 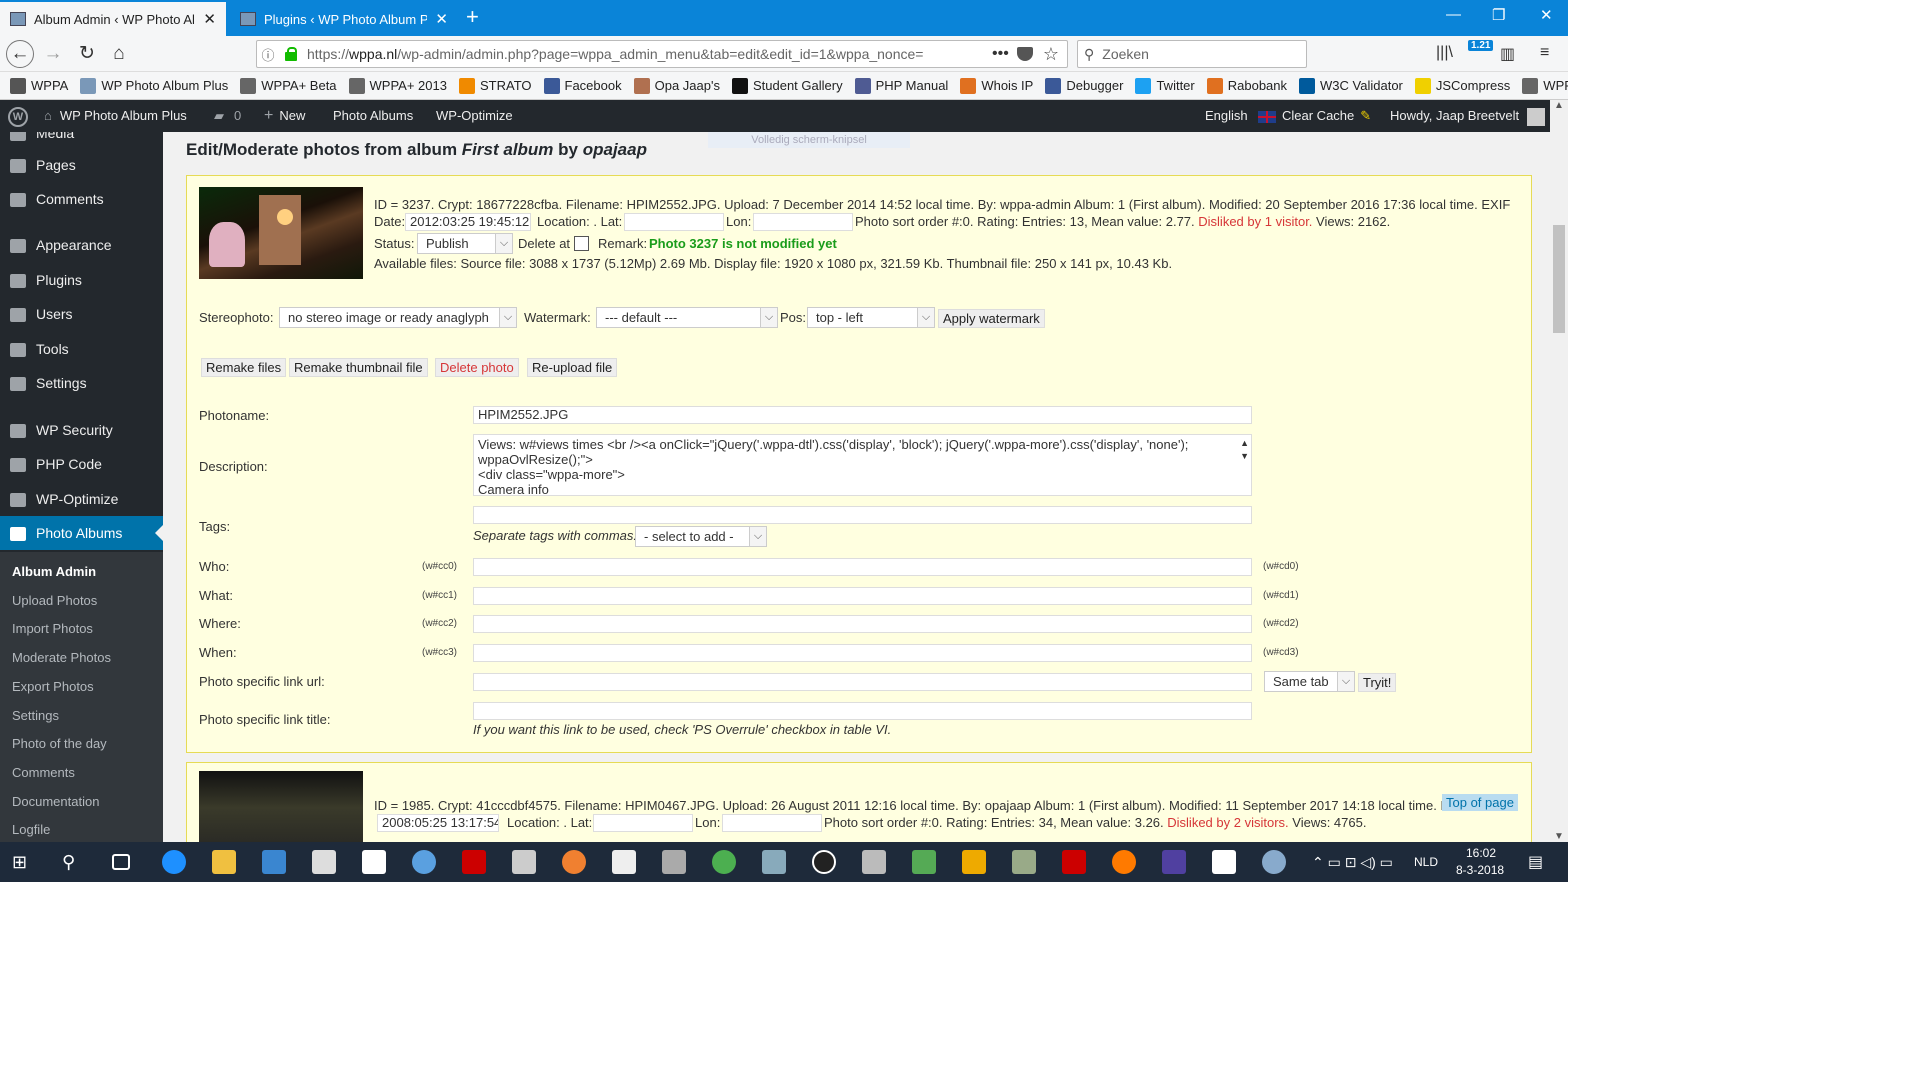 What do you see at coordinates (324, 862) in the screenshot?
I see `calculator-icon` at bounding box center [324, 862].